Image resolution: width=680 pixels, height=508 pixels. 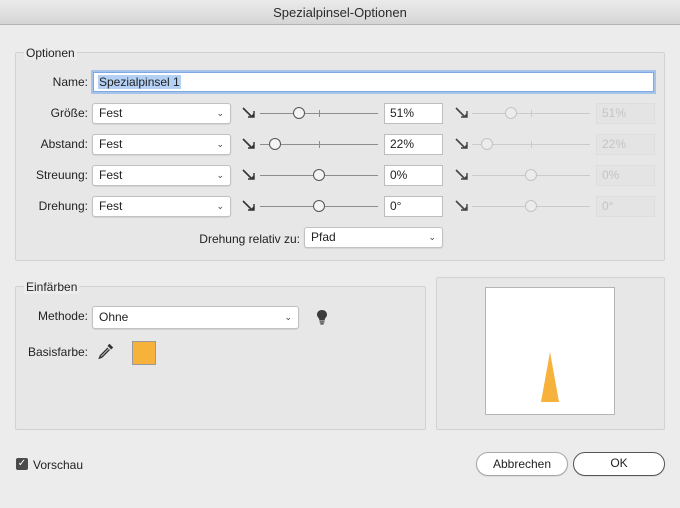 I want to click on option-row-value: 0%, so click(x=399, y=175).